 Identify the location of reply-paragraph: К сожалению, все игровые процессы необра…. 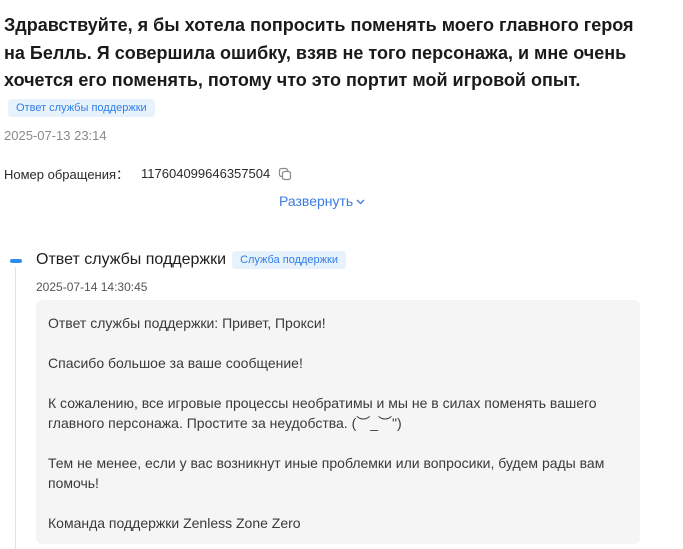
(322, 413).